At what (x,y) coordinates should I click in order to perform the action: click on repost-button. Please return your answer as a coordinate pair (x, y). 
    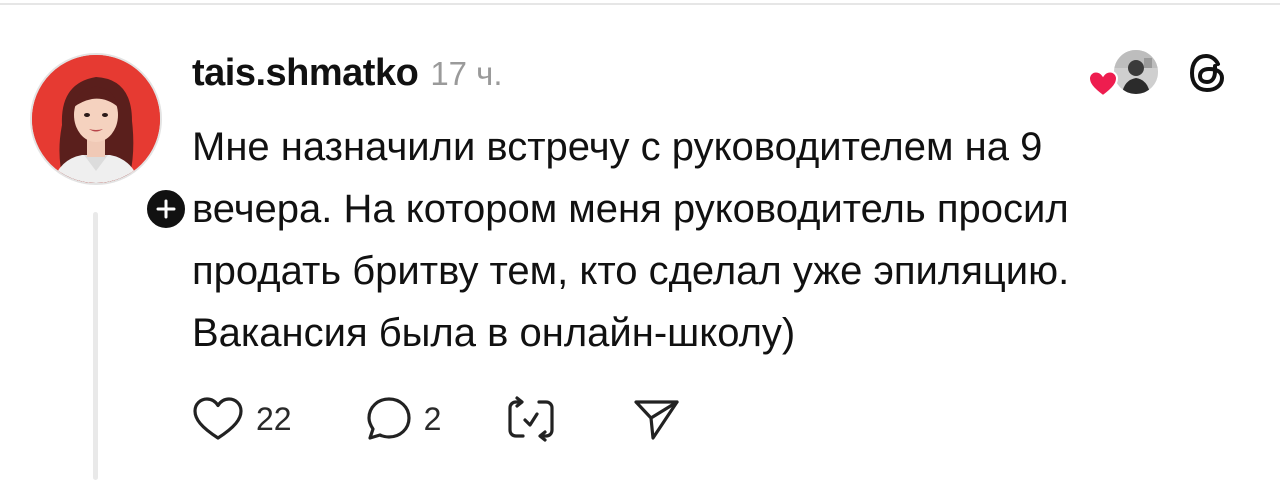
    Looking at the image, I should click on (531, 419).